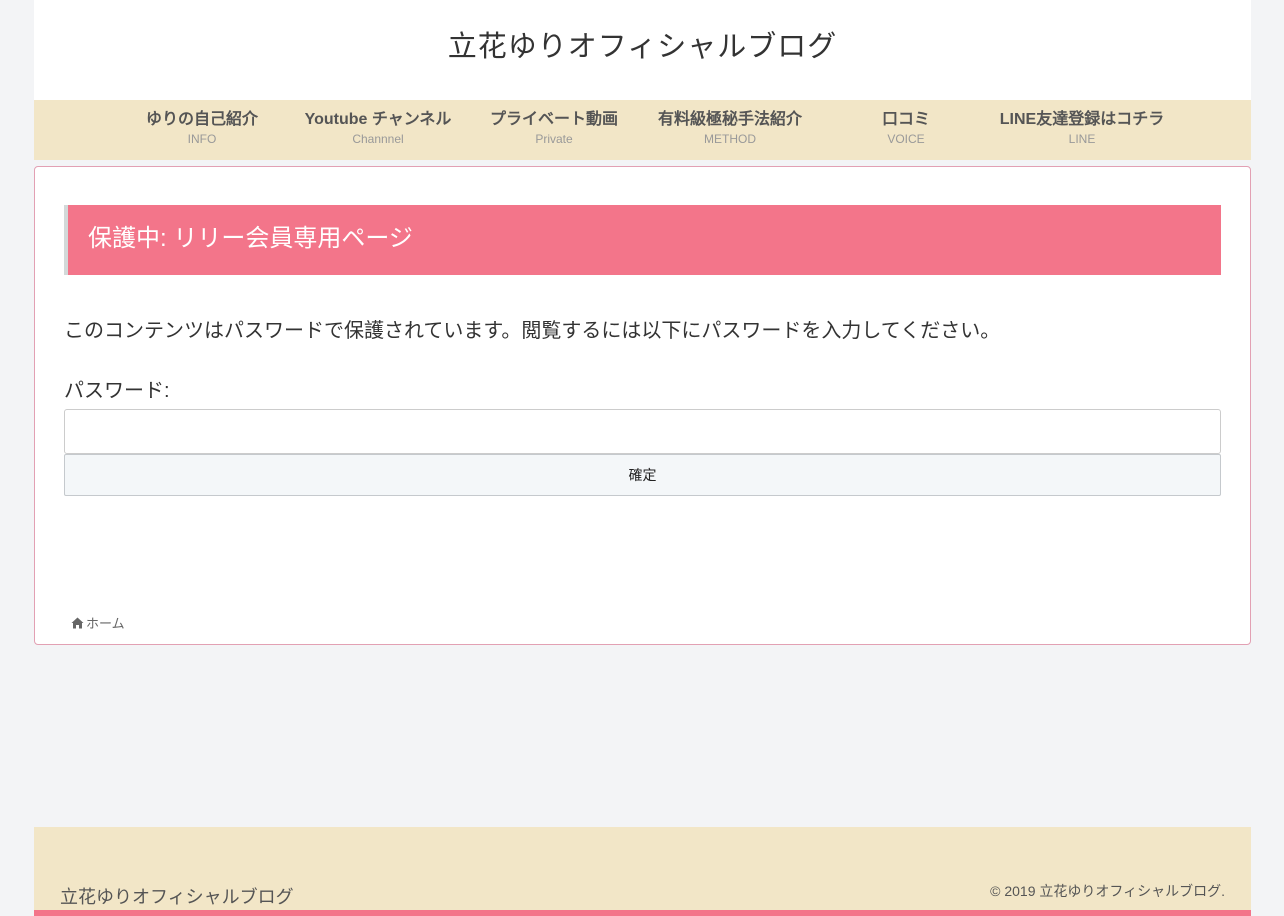 This screenshot has width=1284, height=916. I want to click on site-footer: 立花ゆりオフィシャルブログ © 2019 立花ゆりオフィシャルブログ., so click(642, 871).